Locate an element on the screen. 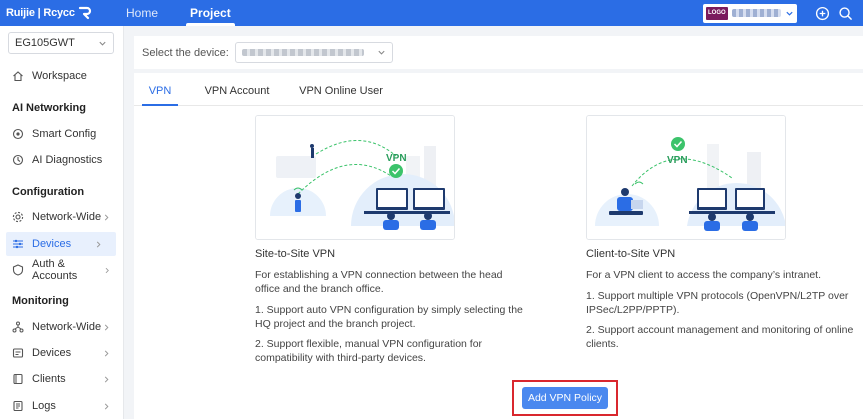 Image resolution: width=863 pixels, height=419 pixels. sidebar-item-monitoring-clients: Clients is located at coordinates (62, 379).